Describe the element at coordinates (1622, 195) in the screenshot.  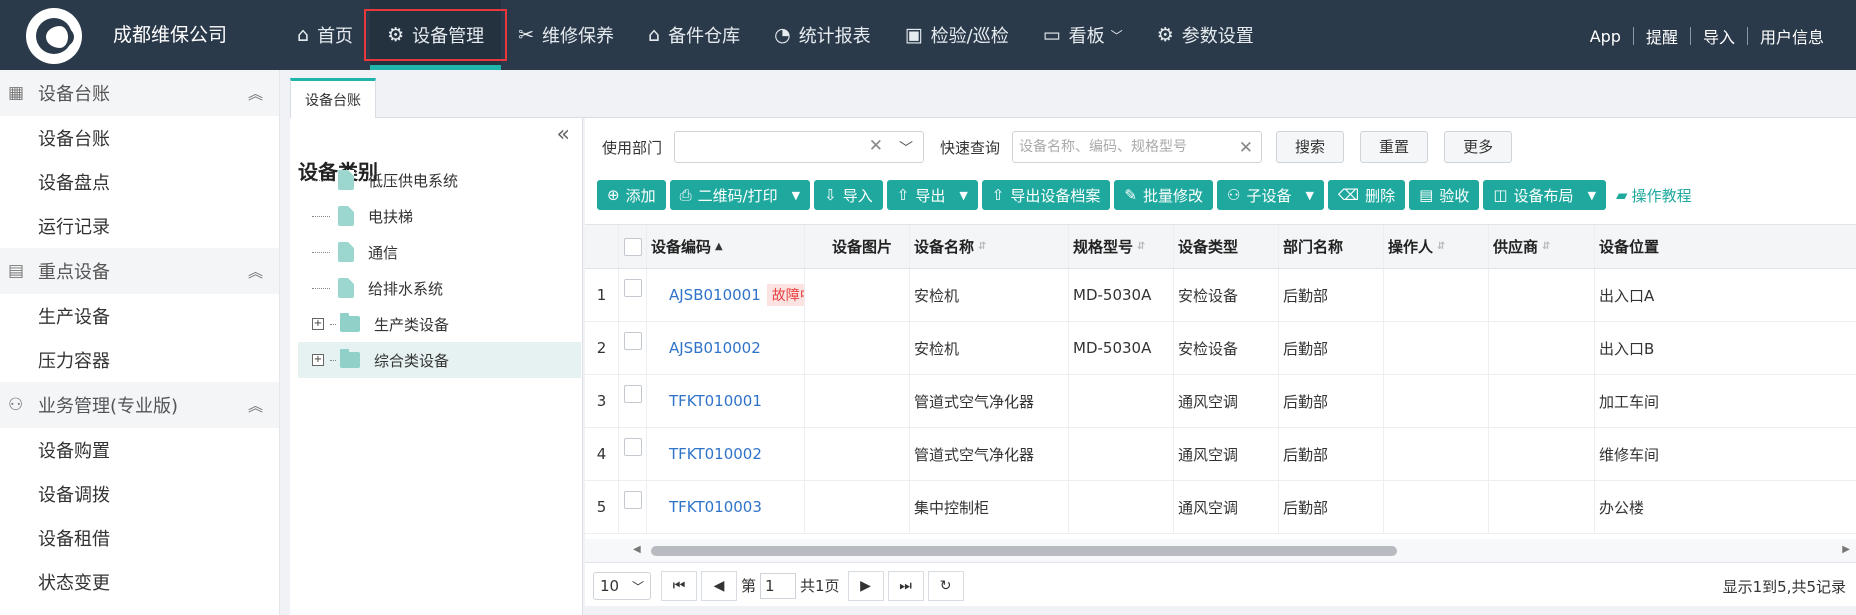
I see `book-icon: ▰` at that location.